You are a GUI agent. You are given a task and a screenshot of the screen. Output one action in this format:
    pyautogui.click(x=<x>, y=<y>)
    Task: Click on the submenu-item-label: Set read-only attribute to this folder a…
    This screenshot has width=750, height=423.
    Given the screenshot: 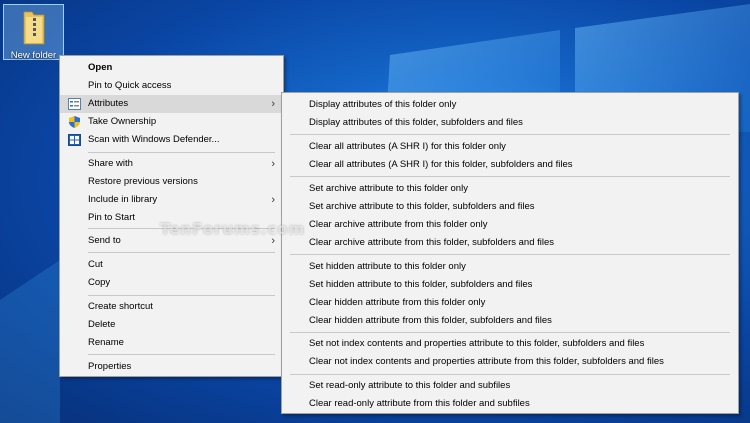 What is the action you would take?
    pyautogui.click(x=410, y=385)
    